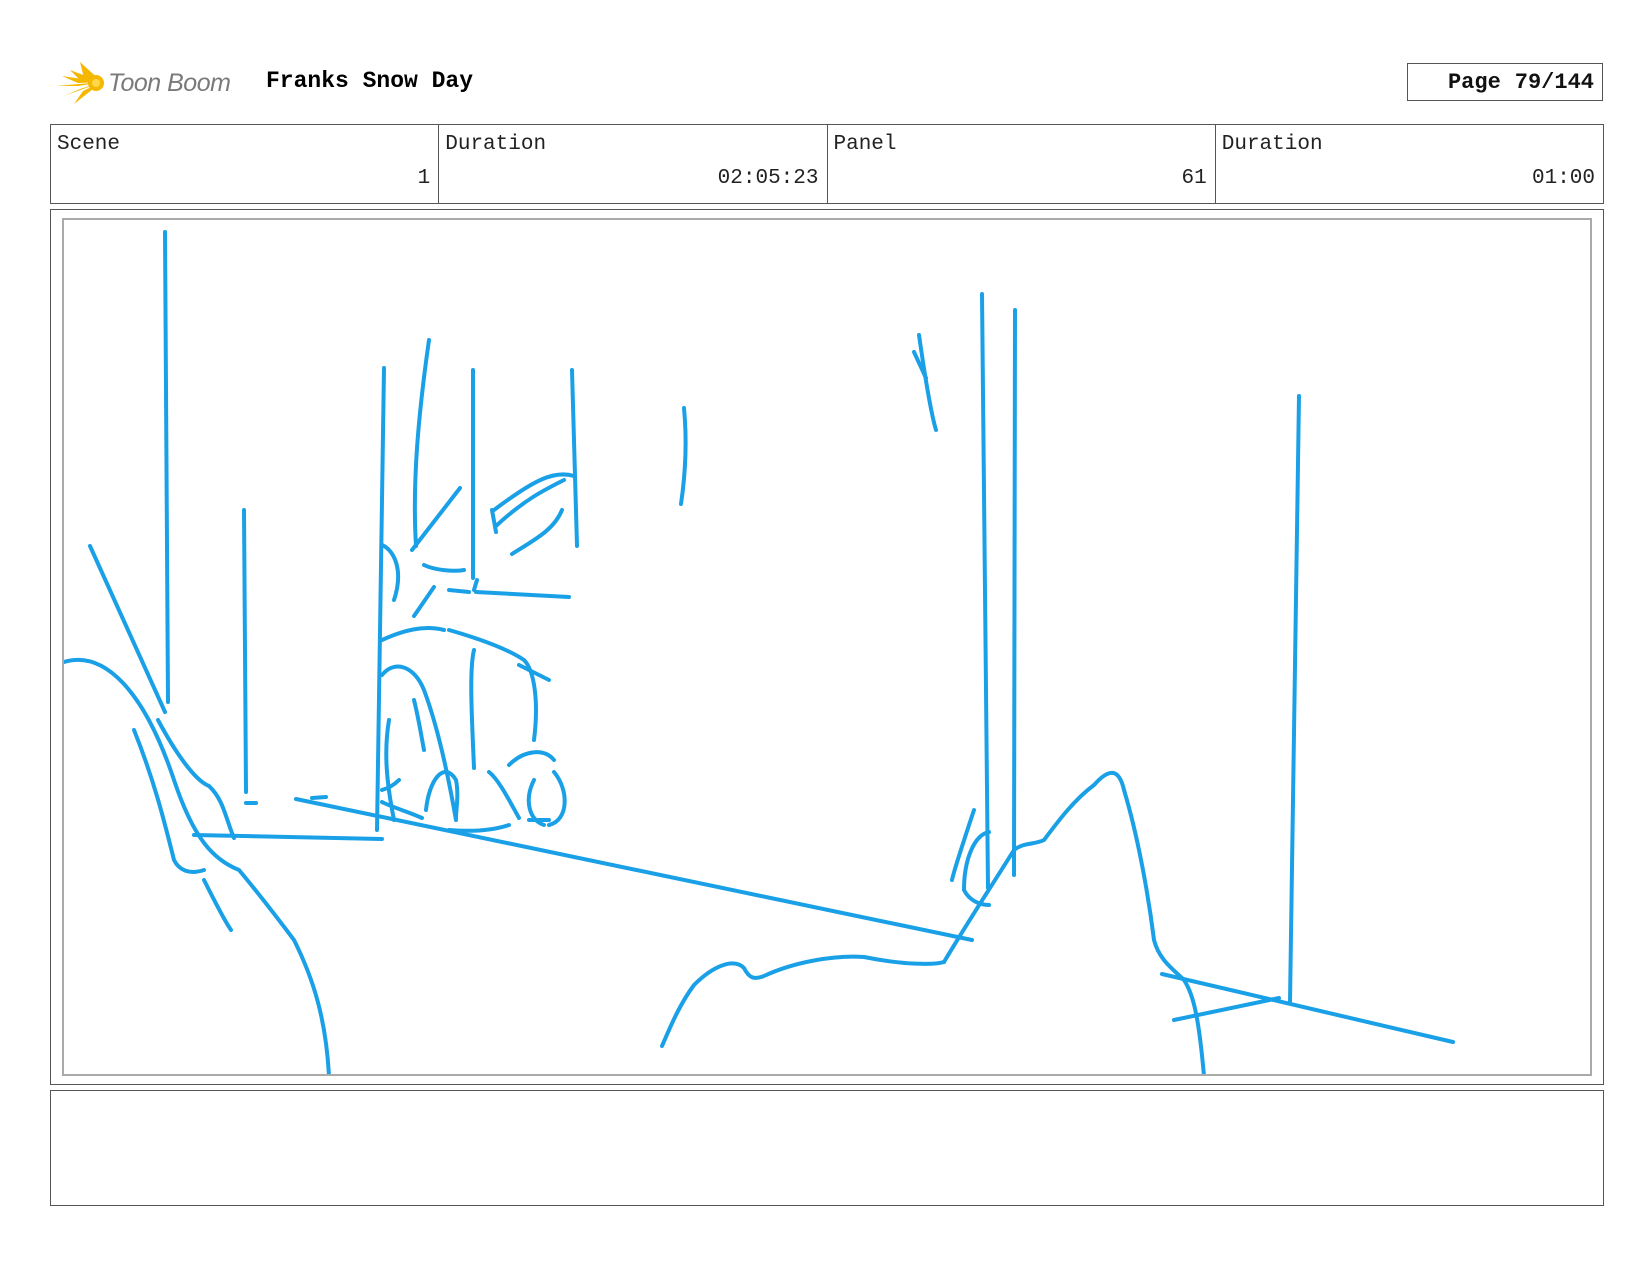 This screenshot has height=1275, width=1650. I want to click on scene-value: 1, so click(424, 178).